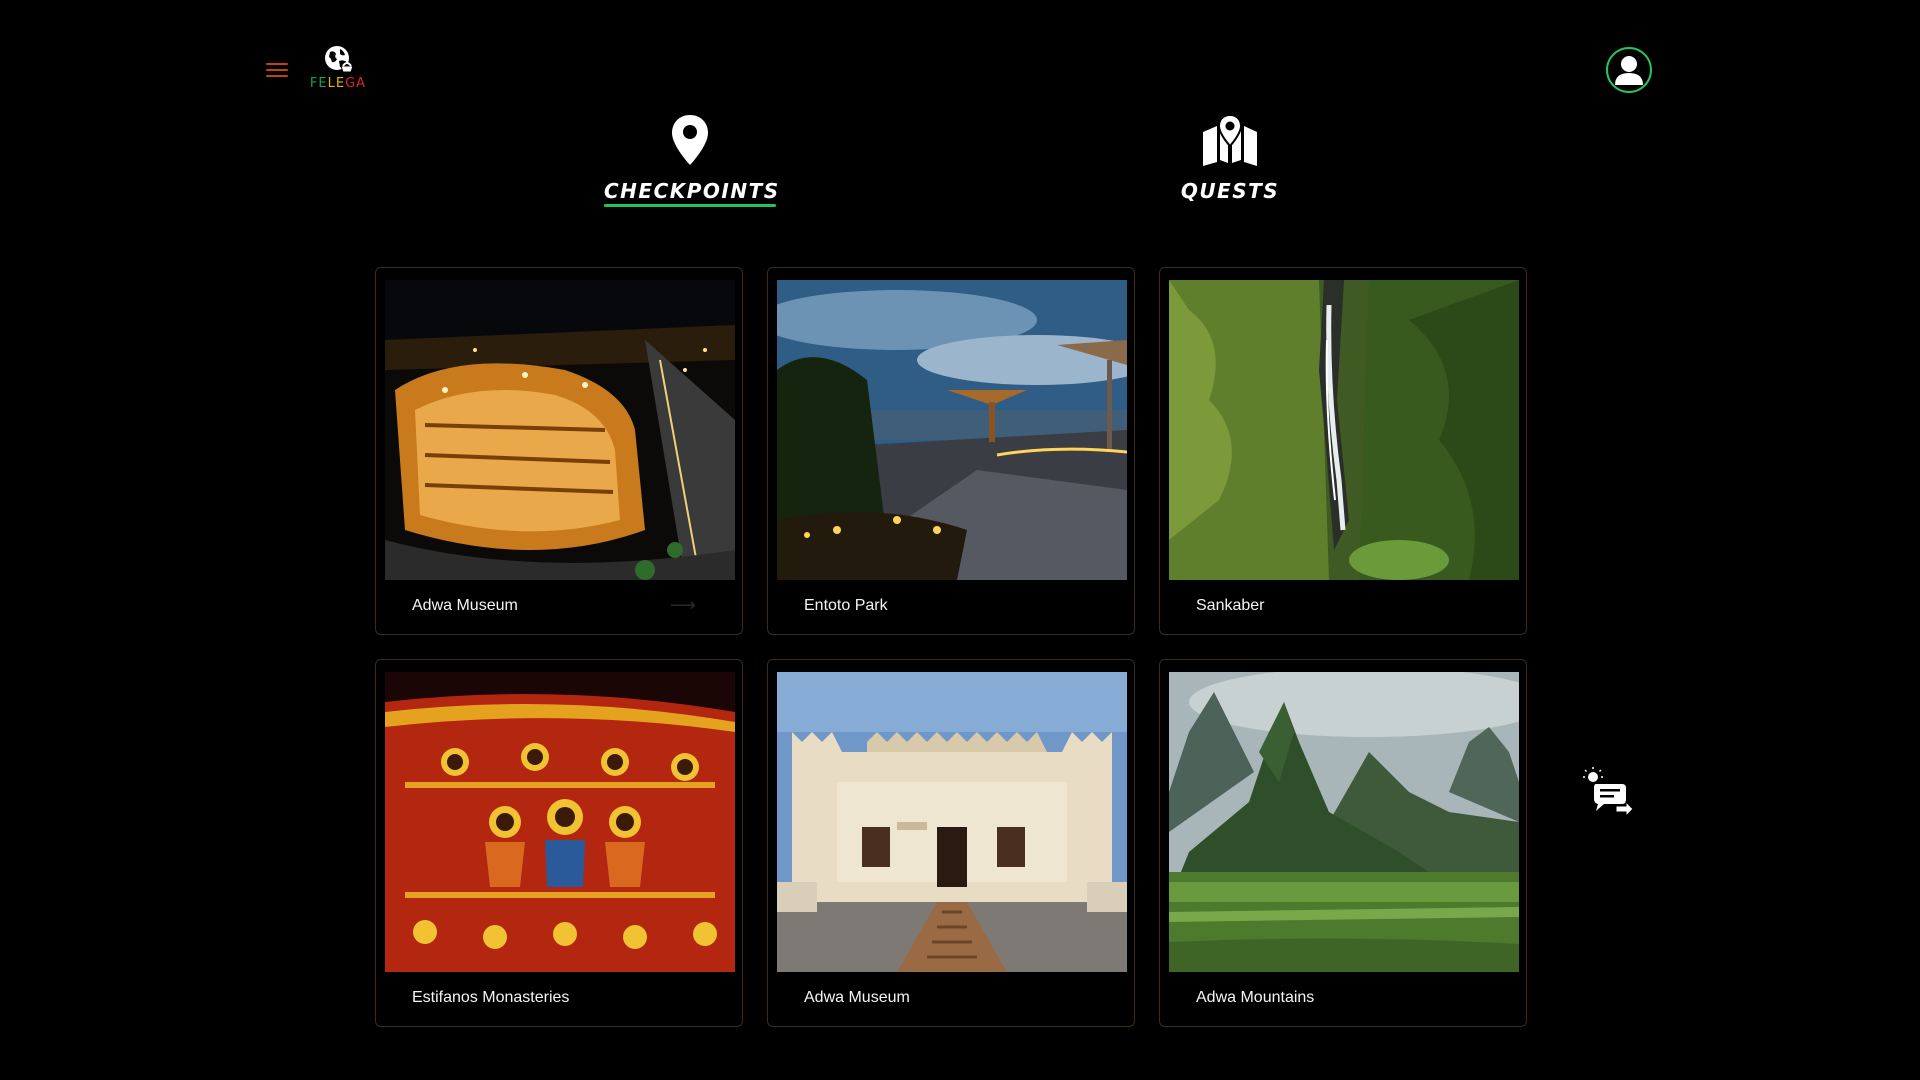  I want to click on user-icon, so click(1629, 70).